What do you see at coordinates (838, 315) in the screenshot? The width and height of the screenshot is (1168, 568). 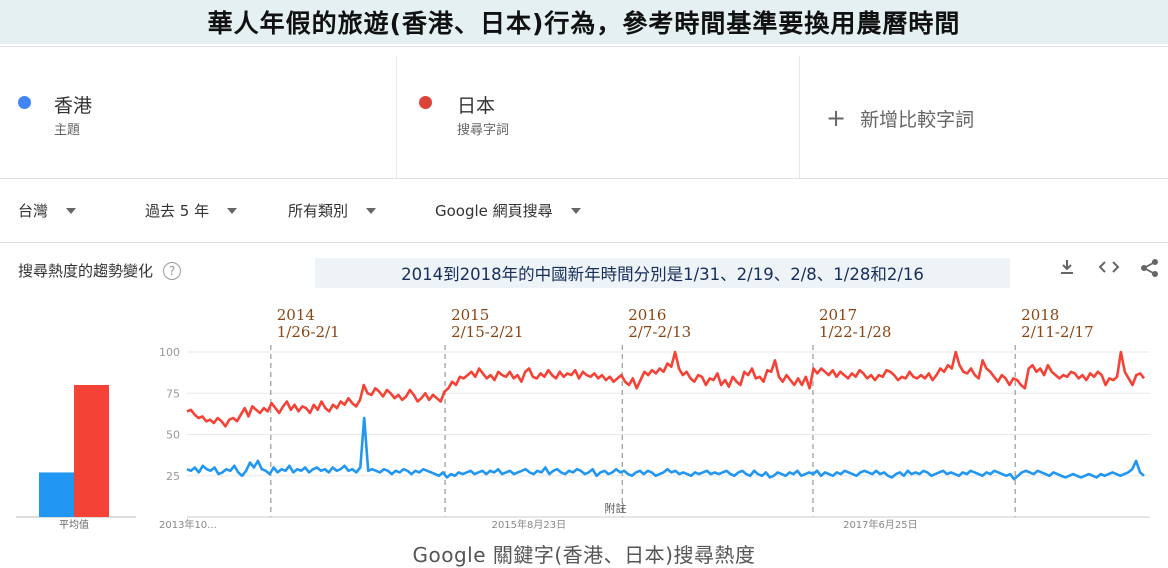 I see `event-year-label: 2017` at bounding box center [838, 315].